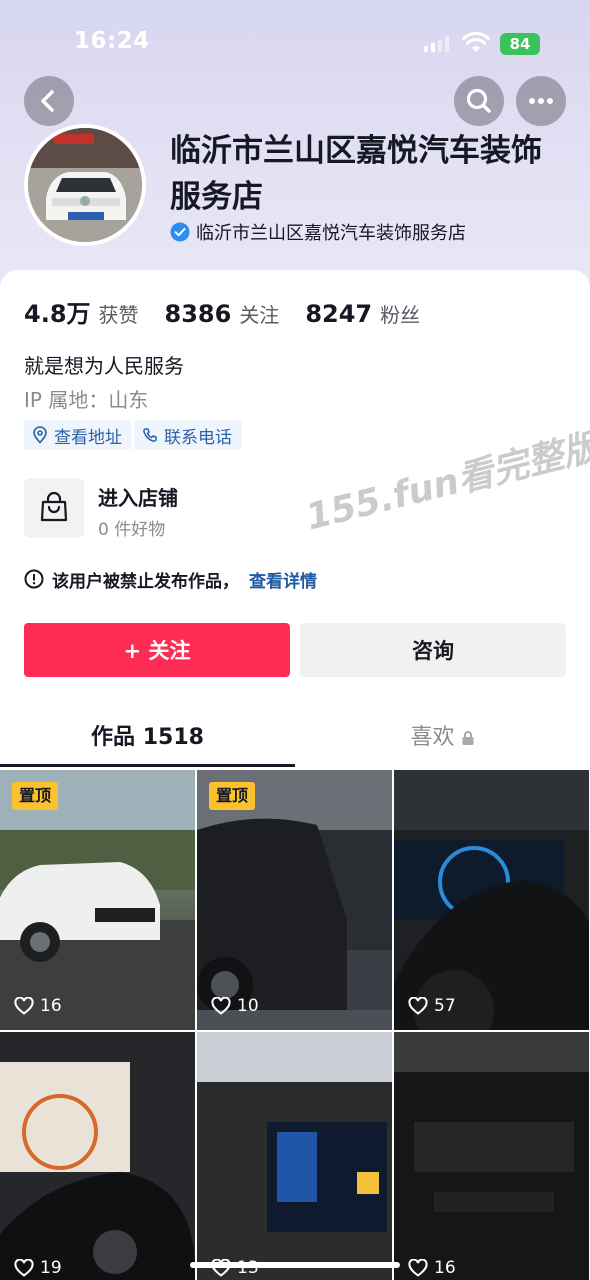 The height and width of the screenshot is (1280, 590). What do you see at coordinates (34, 579) in the screenshot?
I see `warning-icon` at bounding box center [34, 579].